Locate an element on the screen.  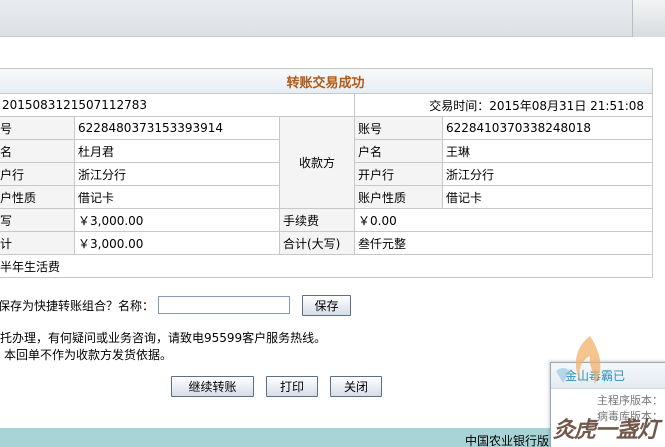
amount-value: ￥3,000.00 is located at coordinates (177, 220).